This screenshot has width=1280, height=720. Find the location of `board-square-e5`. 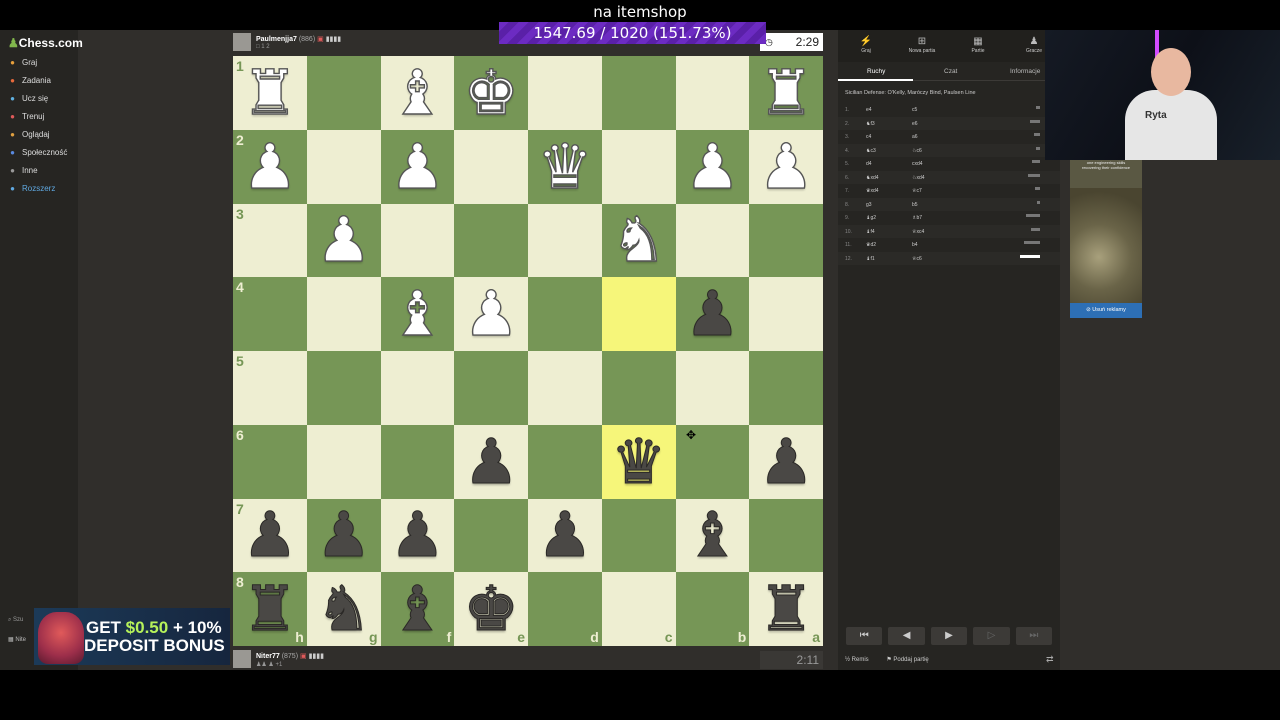

board-square-e5 is located at coordinates (491, 388).